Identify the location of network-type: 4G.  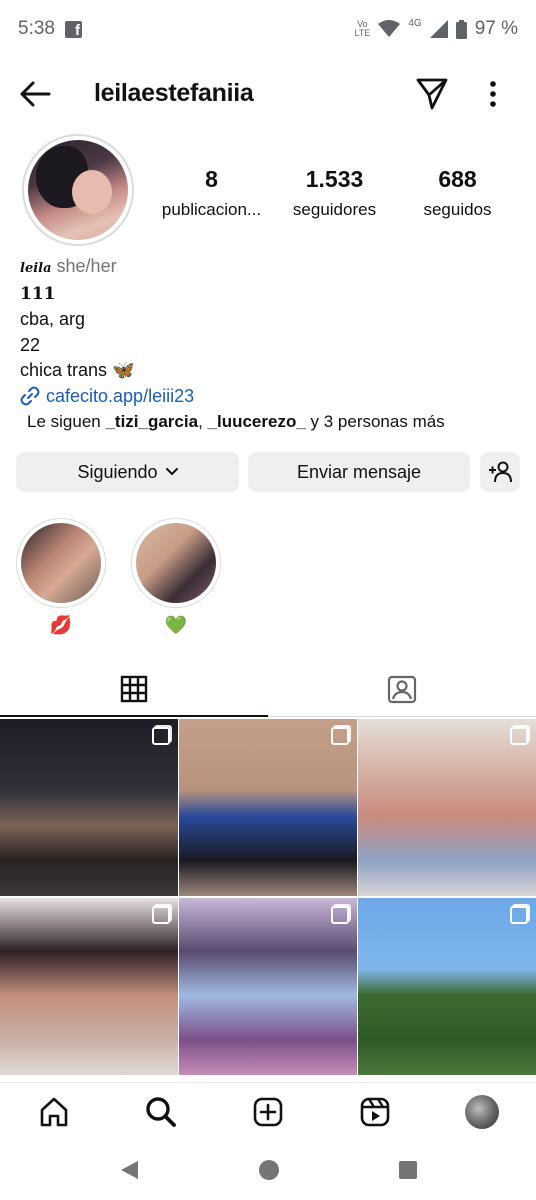
(415, 23).